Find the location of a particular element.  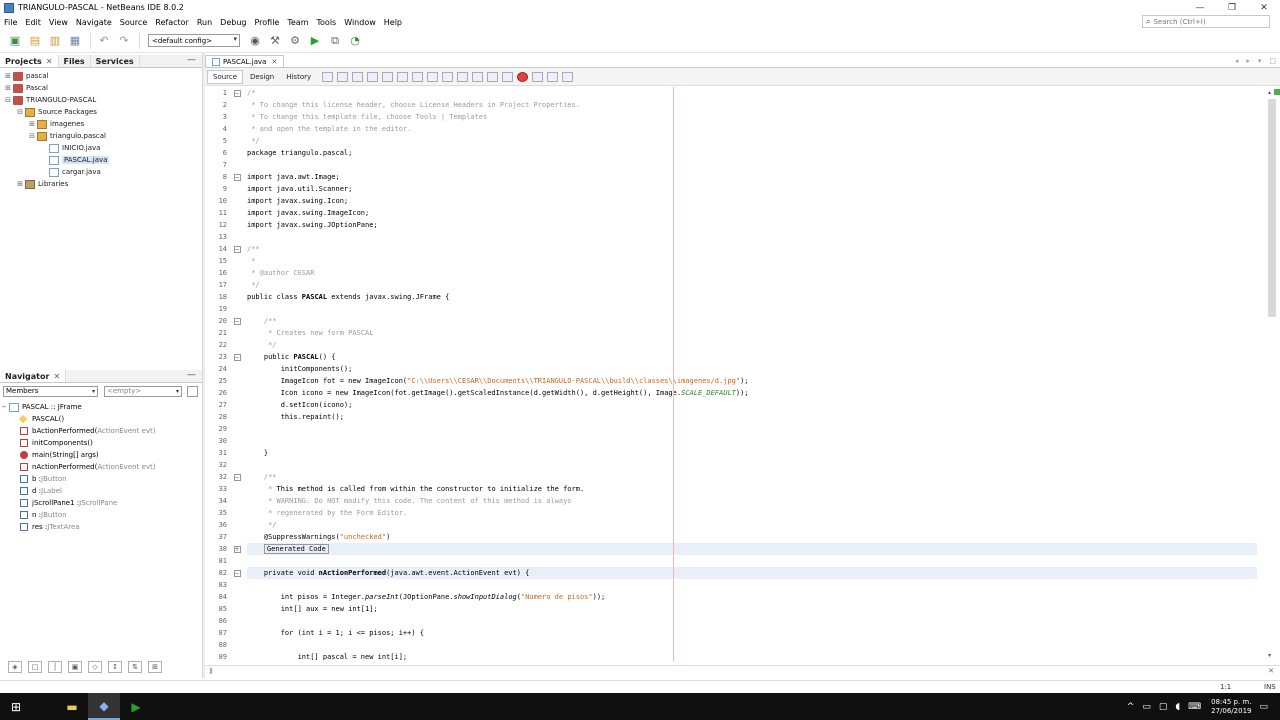

clean-build-icon: ⚙ is located at coordinates (295, 41).